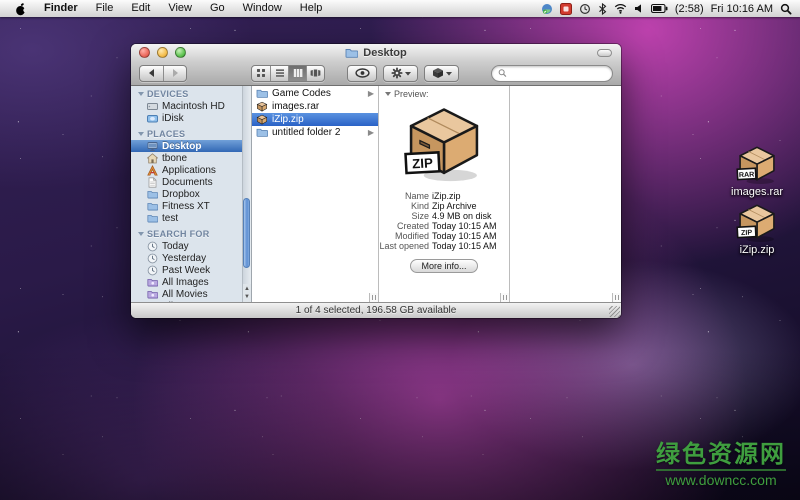 Image resolution: width=800 pixels, height=500 pixels. Describe the element at coordinates (61, 8) in the screenshot. I see `menu-item-finder: Finder` at that location.